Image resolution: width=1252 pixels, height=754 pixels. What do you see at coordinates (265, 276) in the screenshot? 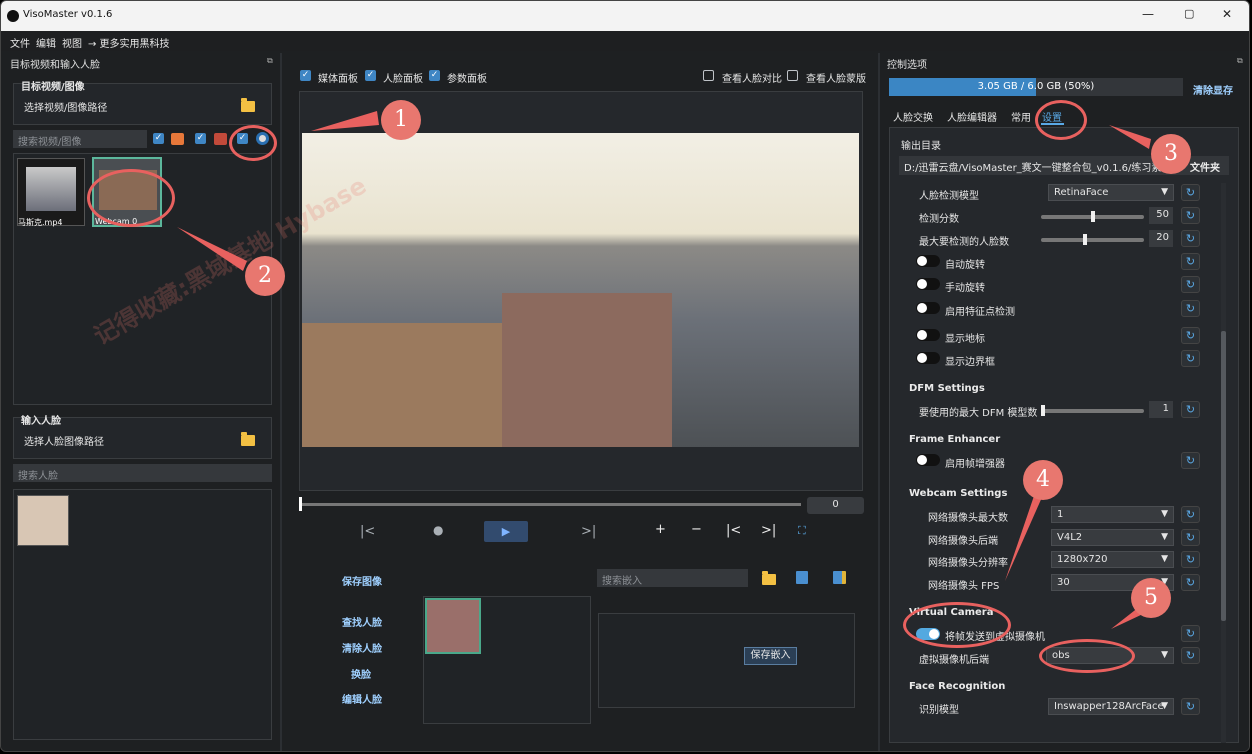
I see `annotation-2: 2` at bounding box center [265, 276].